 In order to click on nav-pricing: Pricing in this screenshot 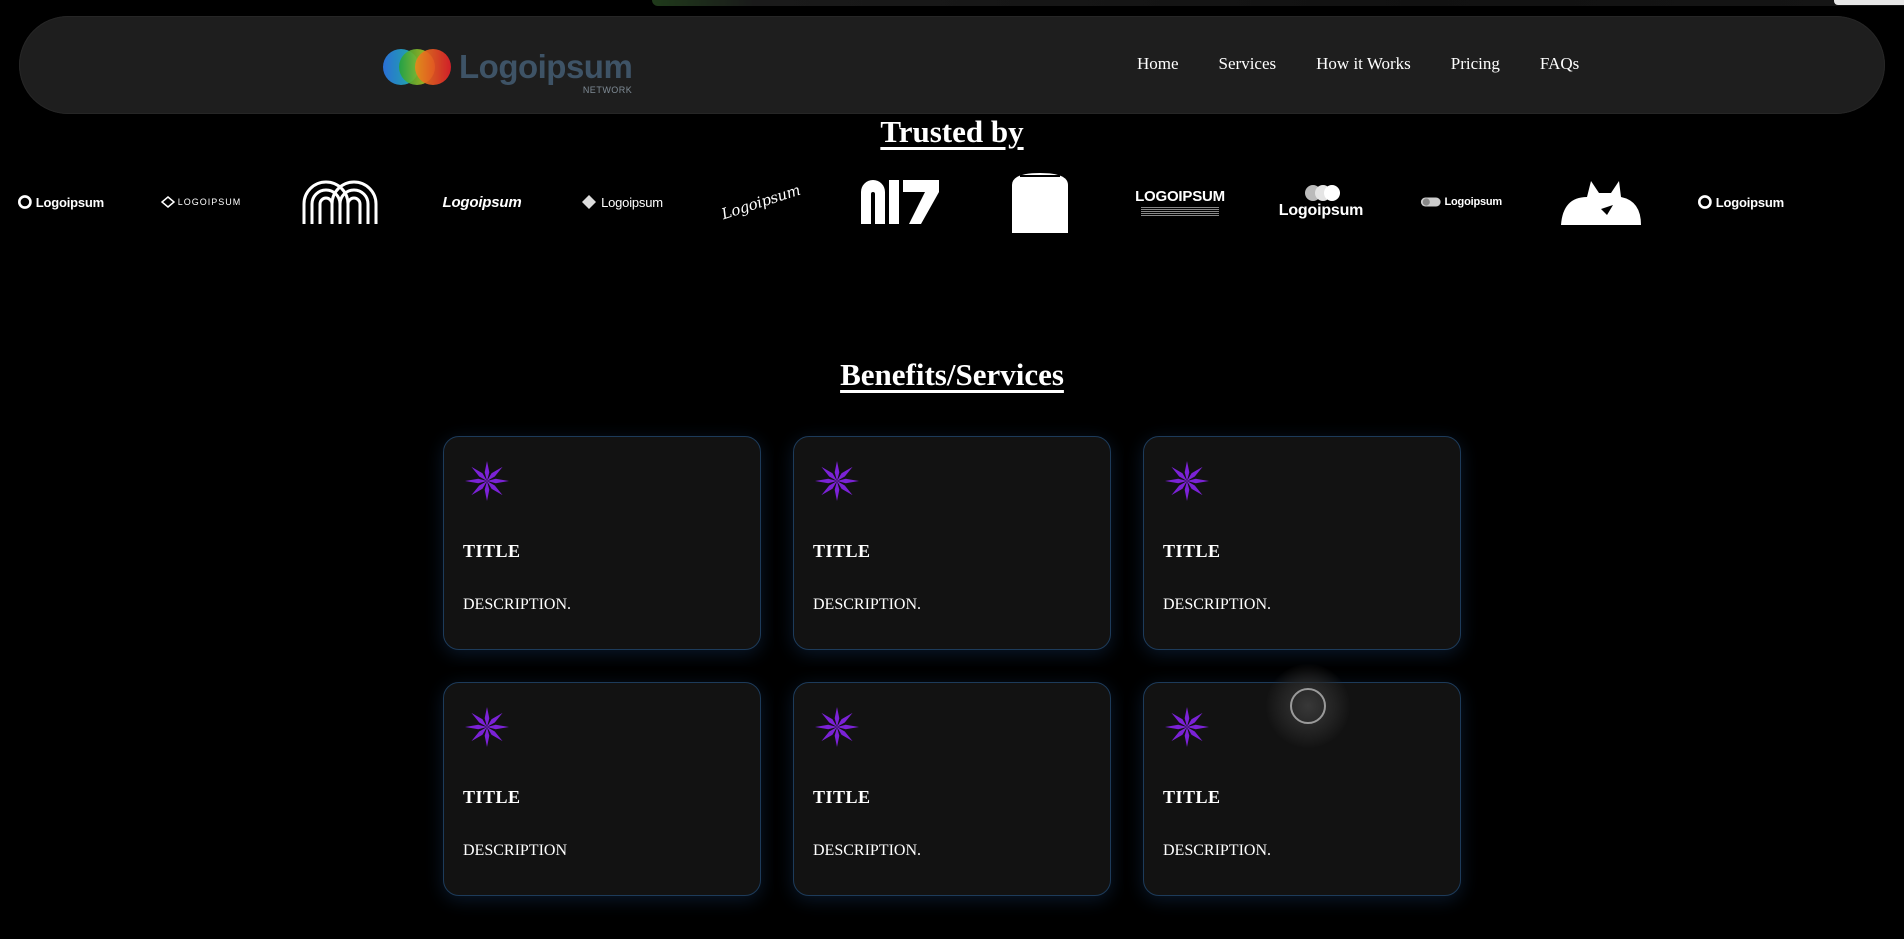, I will do `click(1475, 64)`.